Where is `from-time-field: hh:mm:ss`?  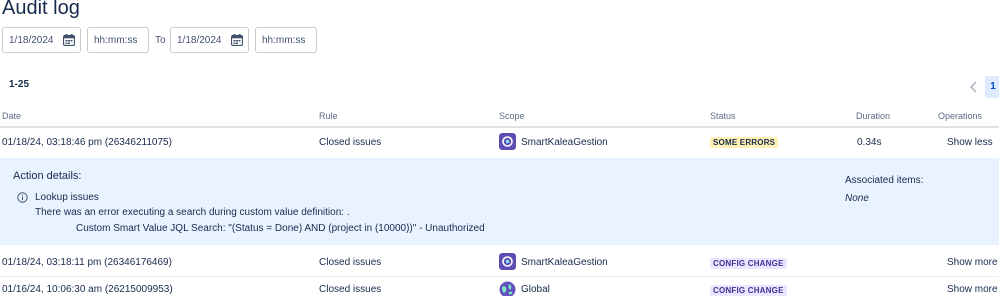 from-time-field: hh:mm:ss is located at coordinates (118, 40).